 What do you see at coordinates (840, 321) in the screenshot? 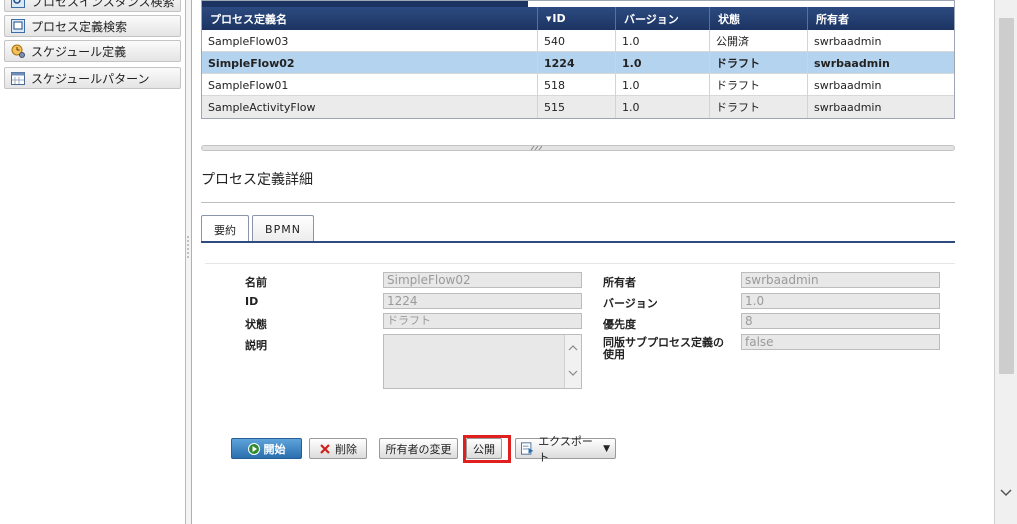
I see `priority-field: 8` at bounding box center [840, 321].